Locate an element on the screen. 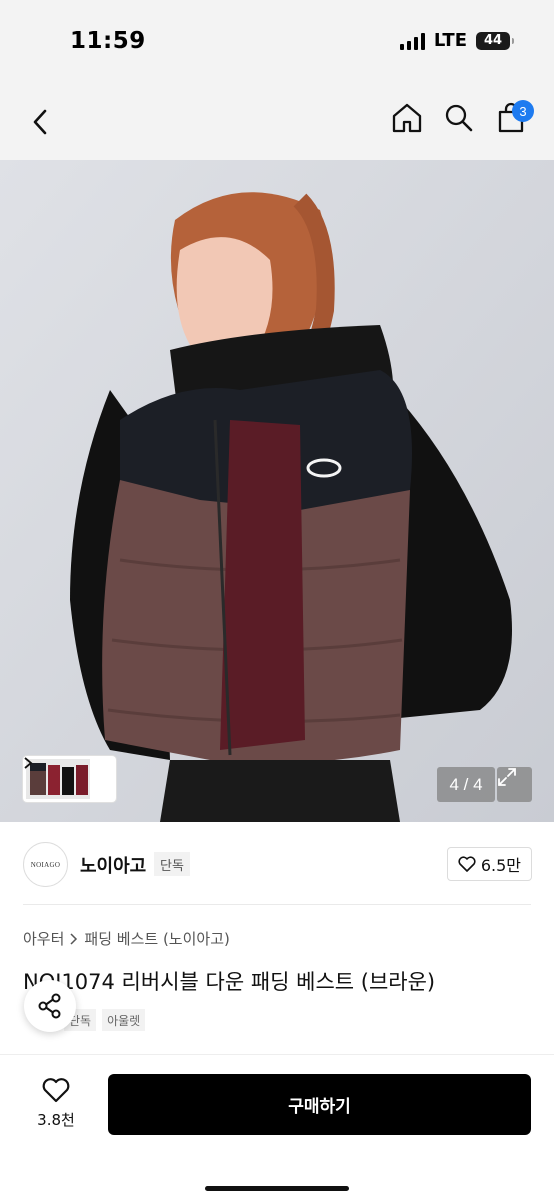  home-indicator is located at coordinates (277, 1188).